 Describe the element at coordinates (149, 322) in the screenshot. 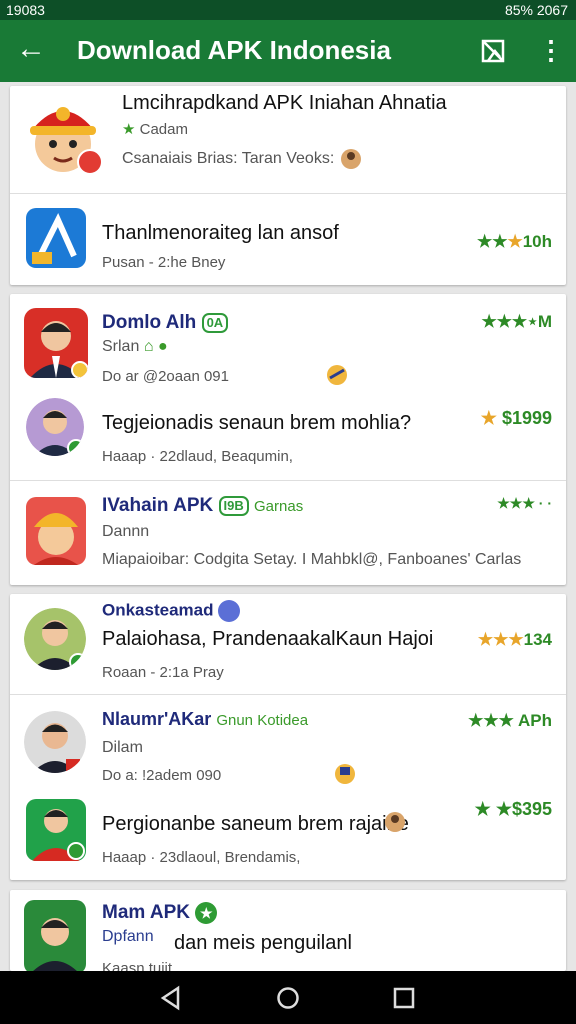

I see `app-title-text: Domlo Alh` at that location.